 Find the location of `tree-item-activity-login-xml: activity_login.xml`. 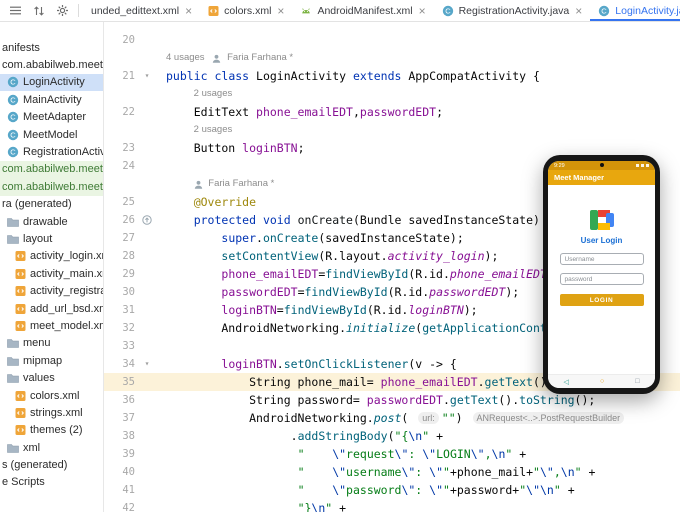

tree-item-activity-login-xml: activity_login.xml is located at coordinates (51, 256).